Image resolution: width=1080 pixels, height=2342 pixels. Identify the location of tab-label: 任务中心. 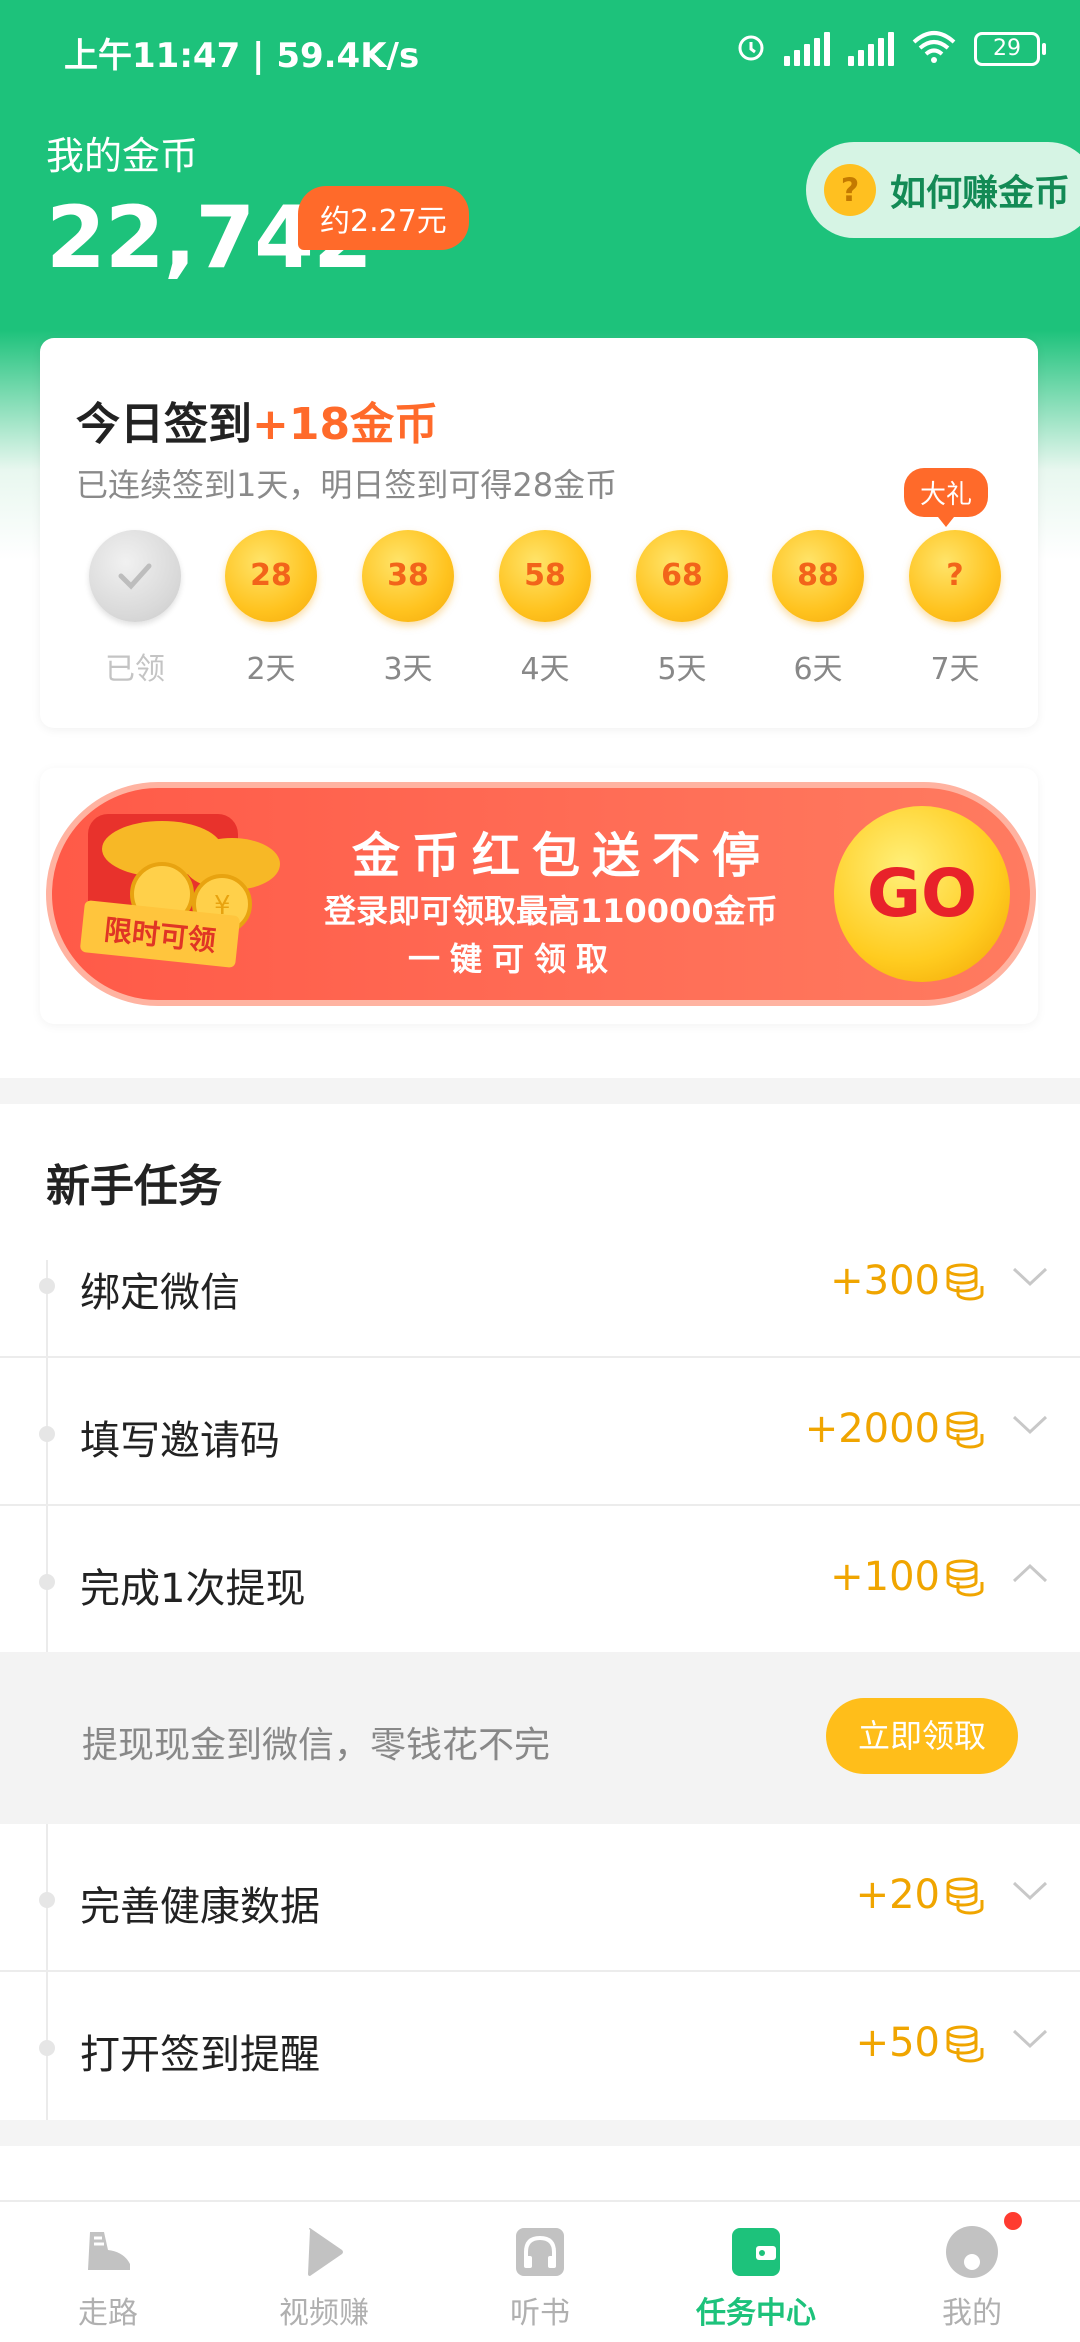
(756, 2313).